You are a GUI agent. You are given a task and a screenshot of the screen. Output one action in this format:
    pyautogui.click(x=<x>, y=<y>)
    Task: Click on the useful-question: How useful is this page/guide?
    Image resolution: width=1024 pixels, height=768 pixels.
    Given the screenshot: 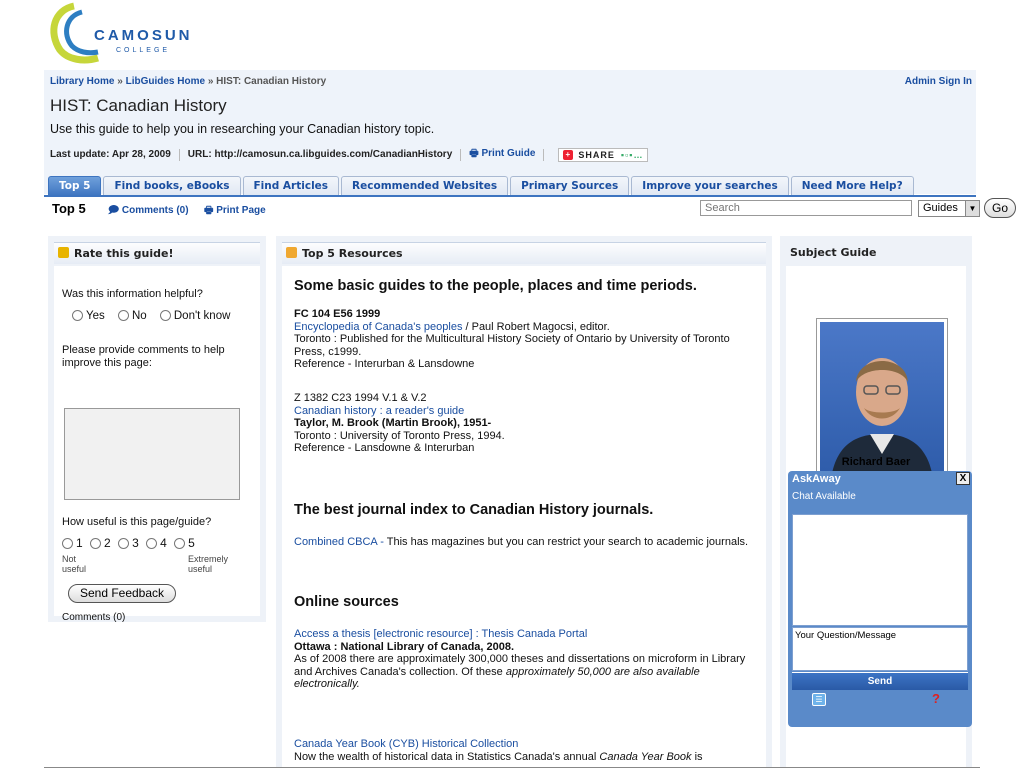 What is the action you would take?
    pyautogui.click(x=137, y=522)
    